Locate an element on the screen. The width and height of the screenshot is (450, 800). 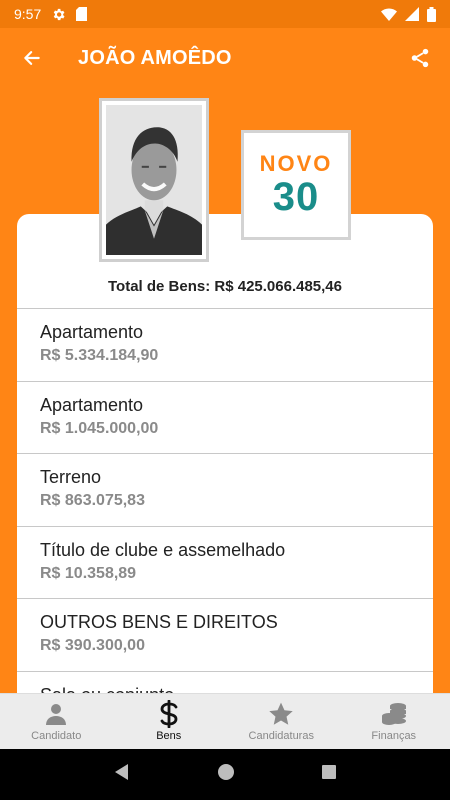
party-name: NOVO is located at coordinates (296, 163).